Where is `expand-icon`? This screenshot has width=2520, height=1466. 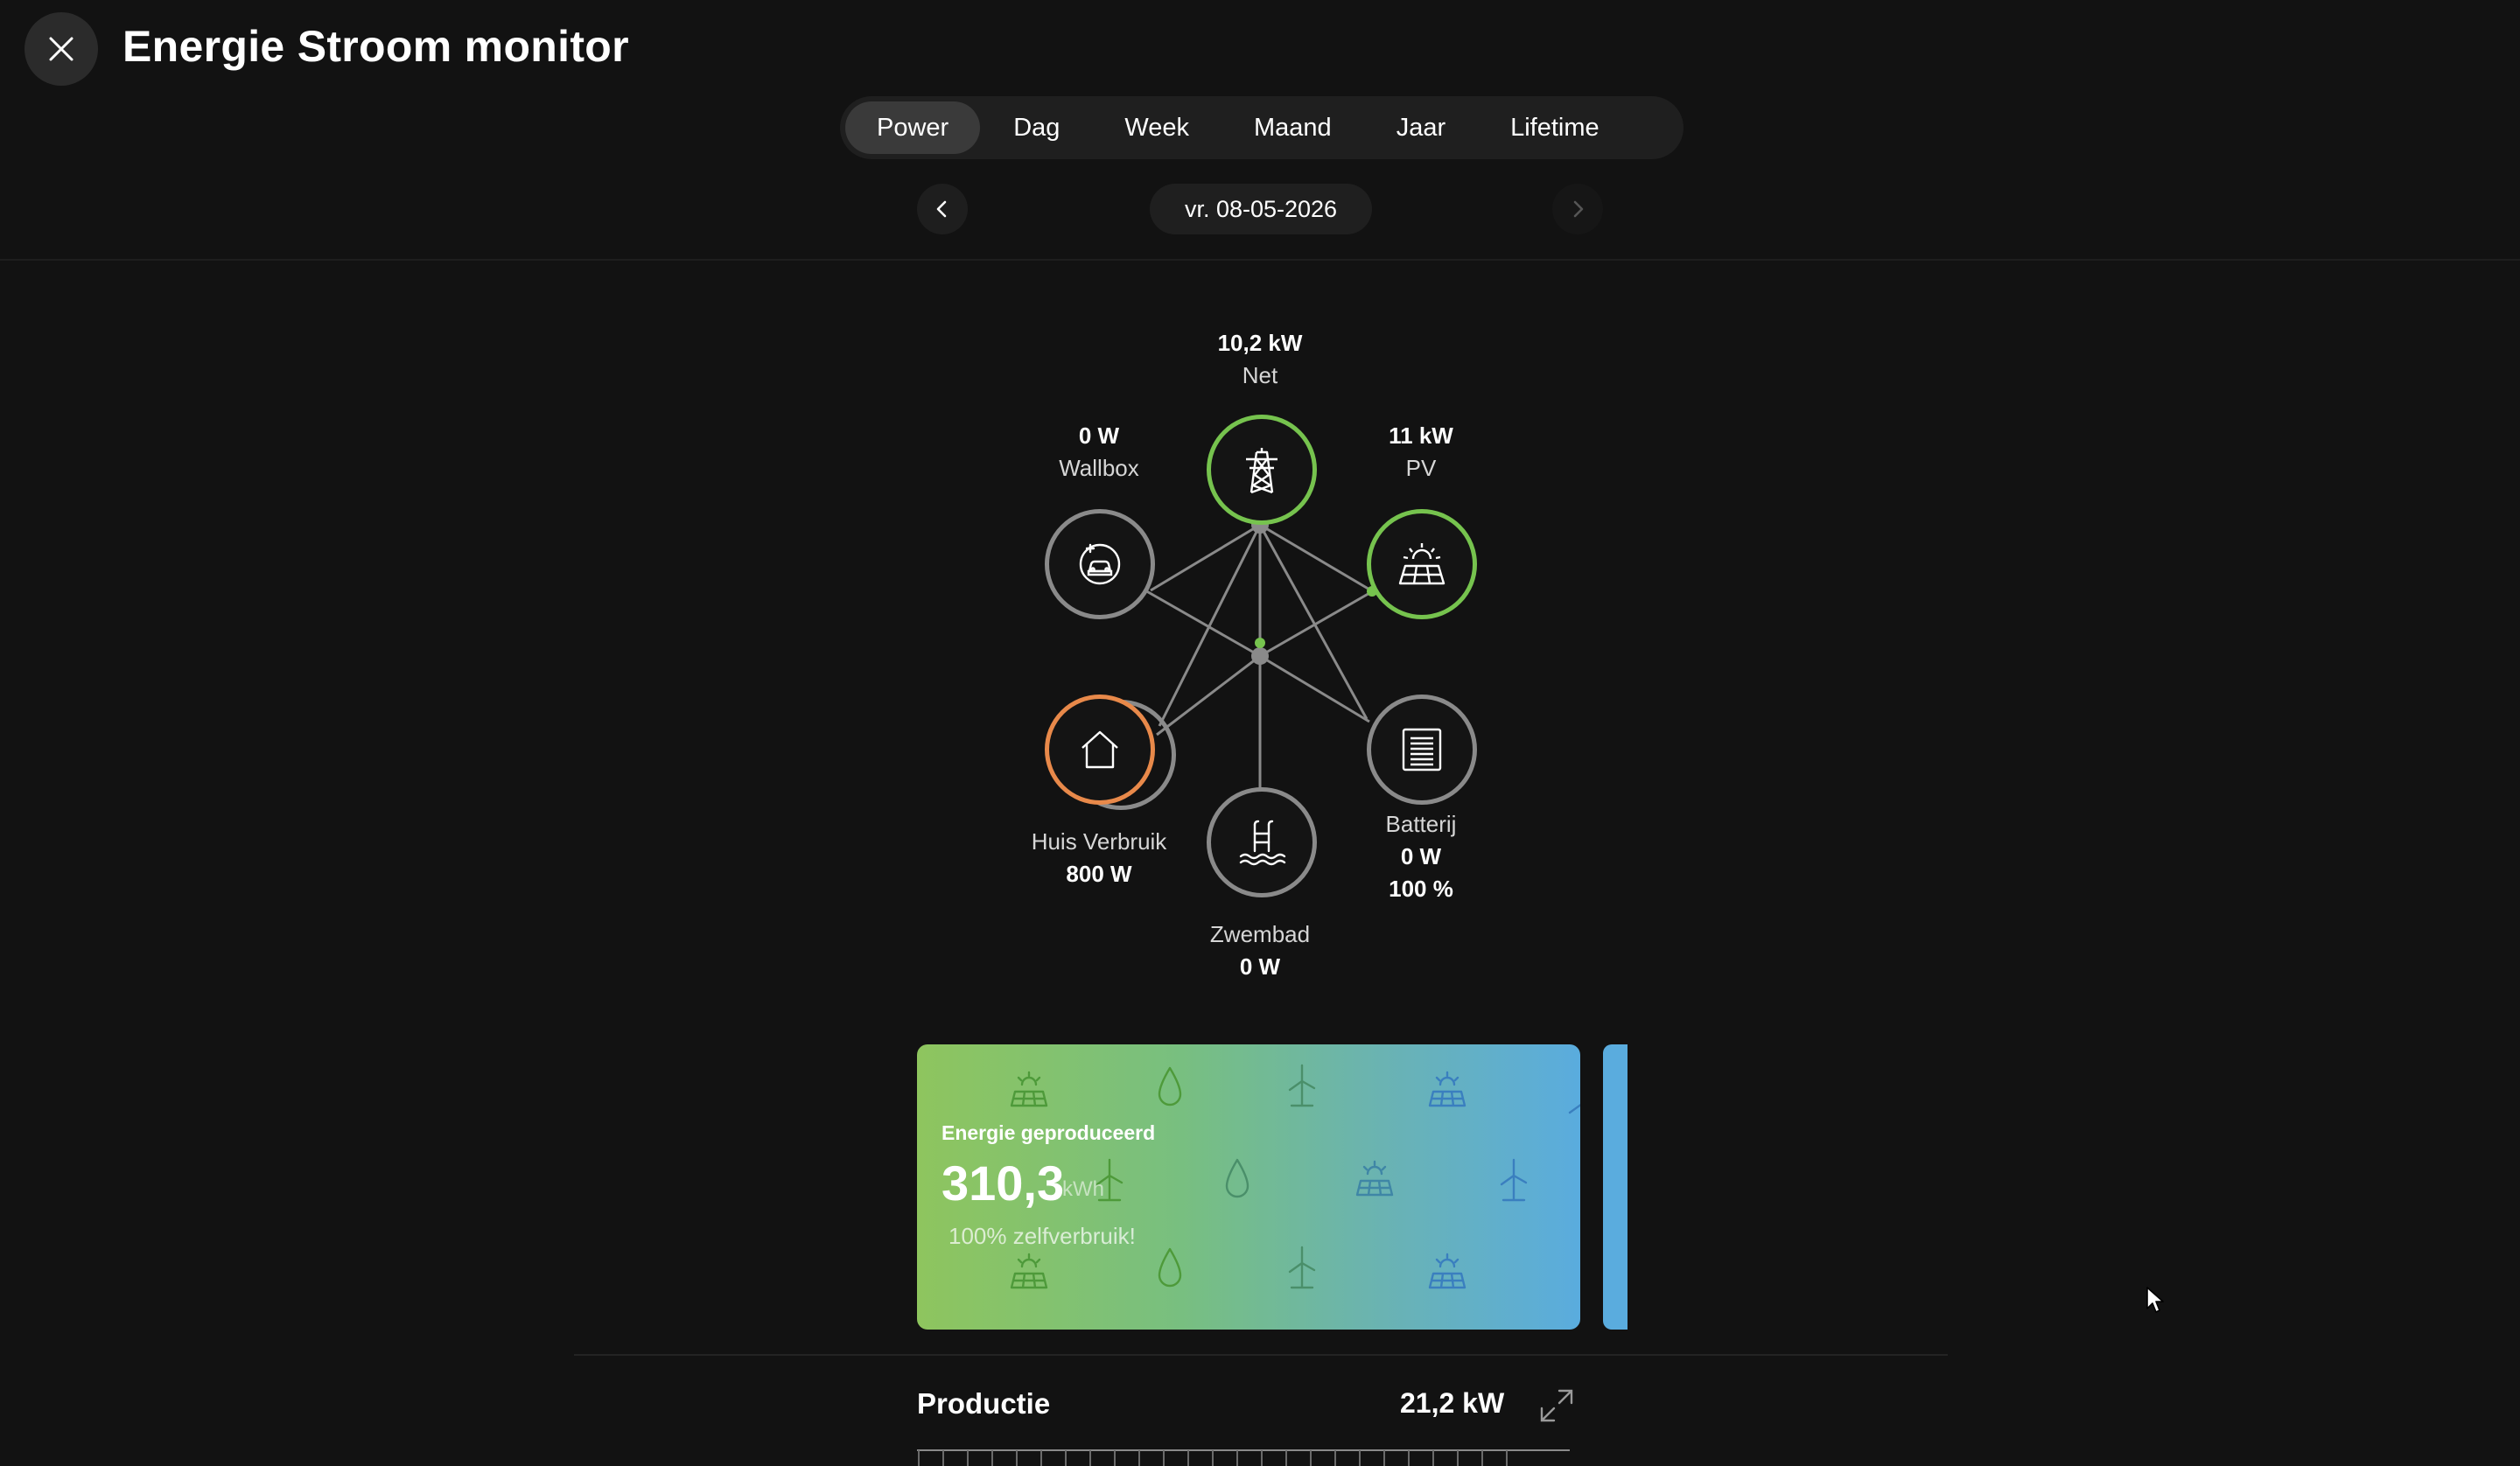 expand-icon is located at coordinates (1556, 1405).